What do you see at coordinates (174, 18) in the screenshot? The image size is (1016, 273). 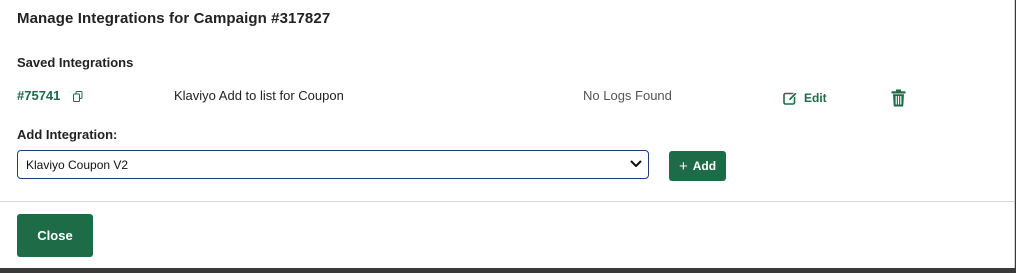 I see `modal-title: Manage Integrations for Campaign #317827` at bounding box center [174, 18].